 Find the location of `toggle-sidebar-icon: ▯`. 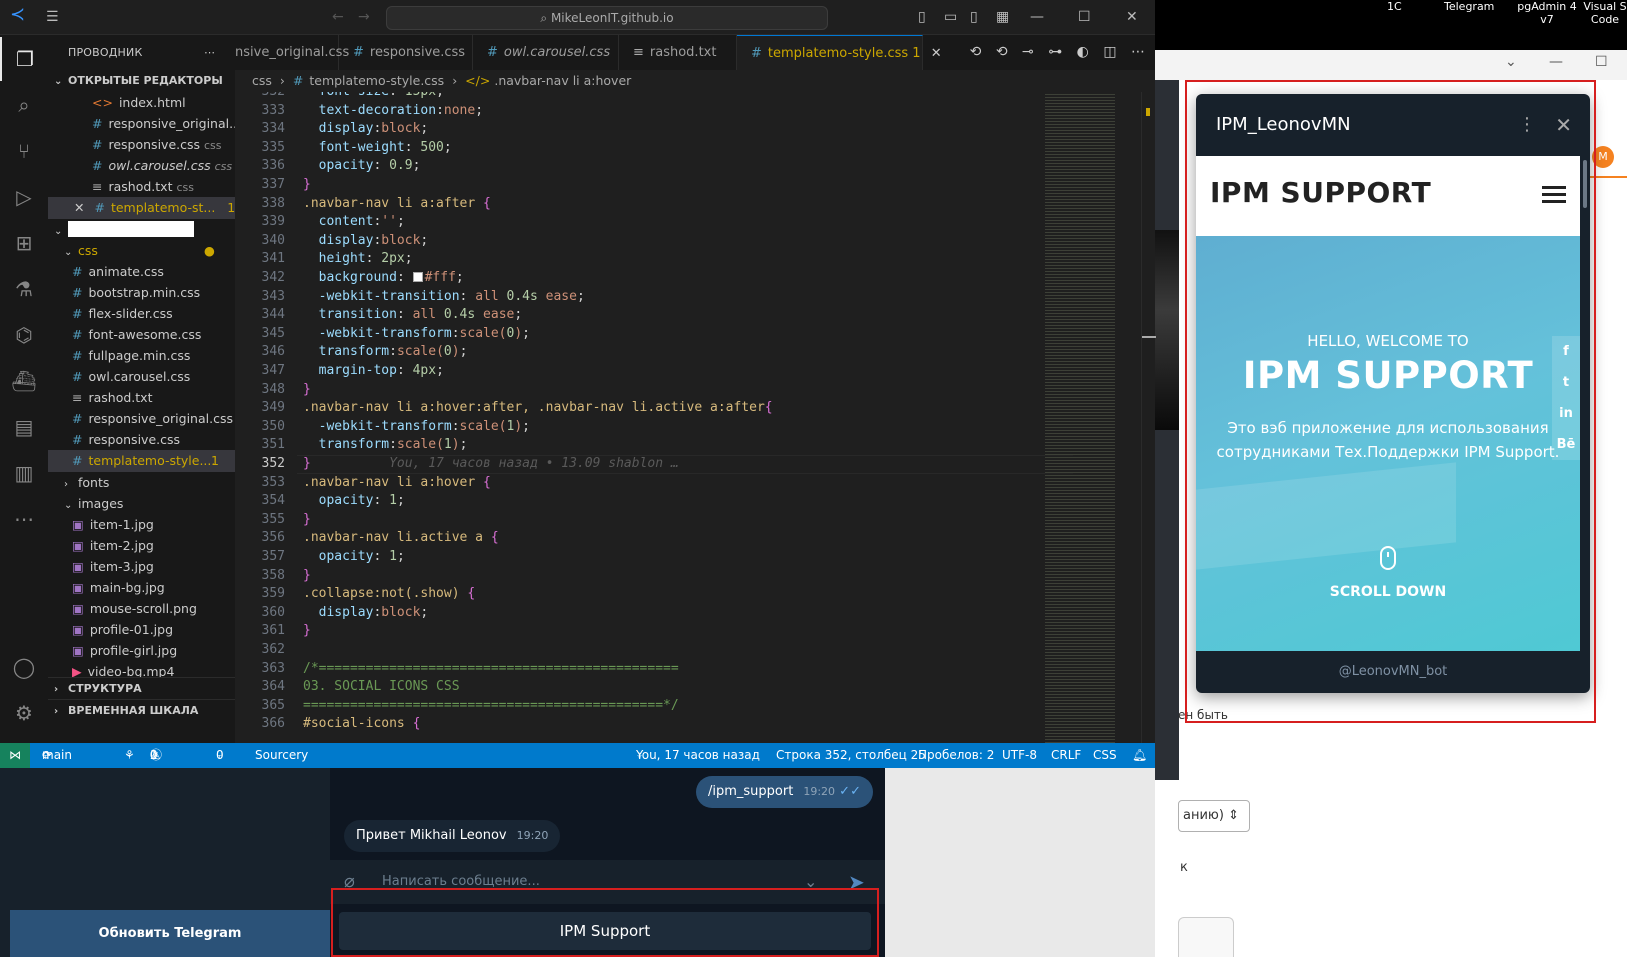

toggle-sidebar-icon: ▯ is located at coordinates (922, 17).